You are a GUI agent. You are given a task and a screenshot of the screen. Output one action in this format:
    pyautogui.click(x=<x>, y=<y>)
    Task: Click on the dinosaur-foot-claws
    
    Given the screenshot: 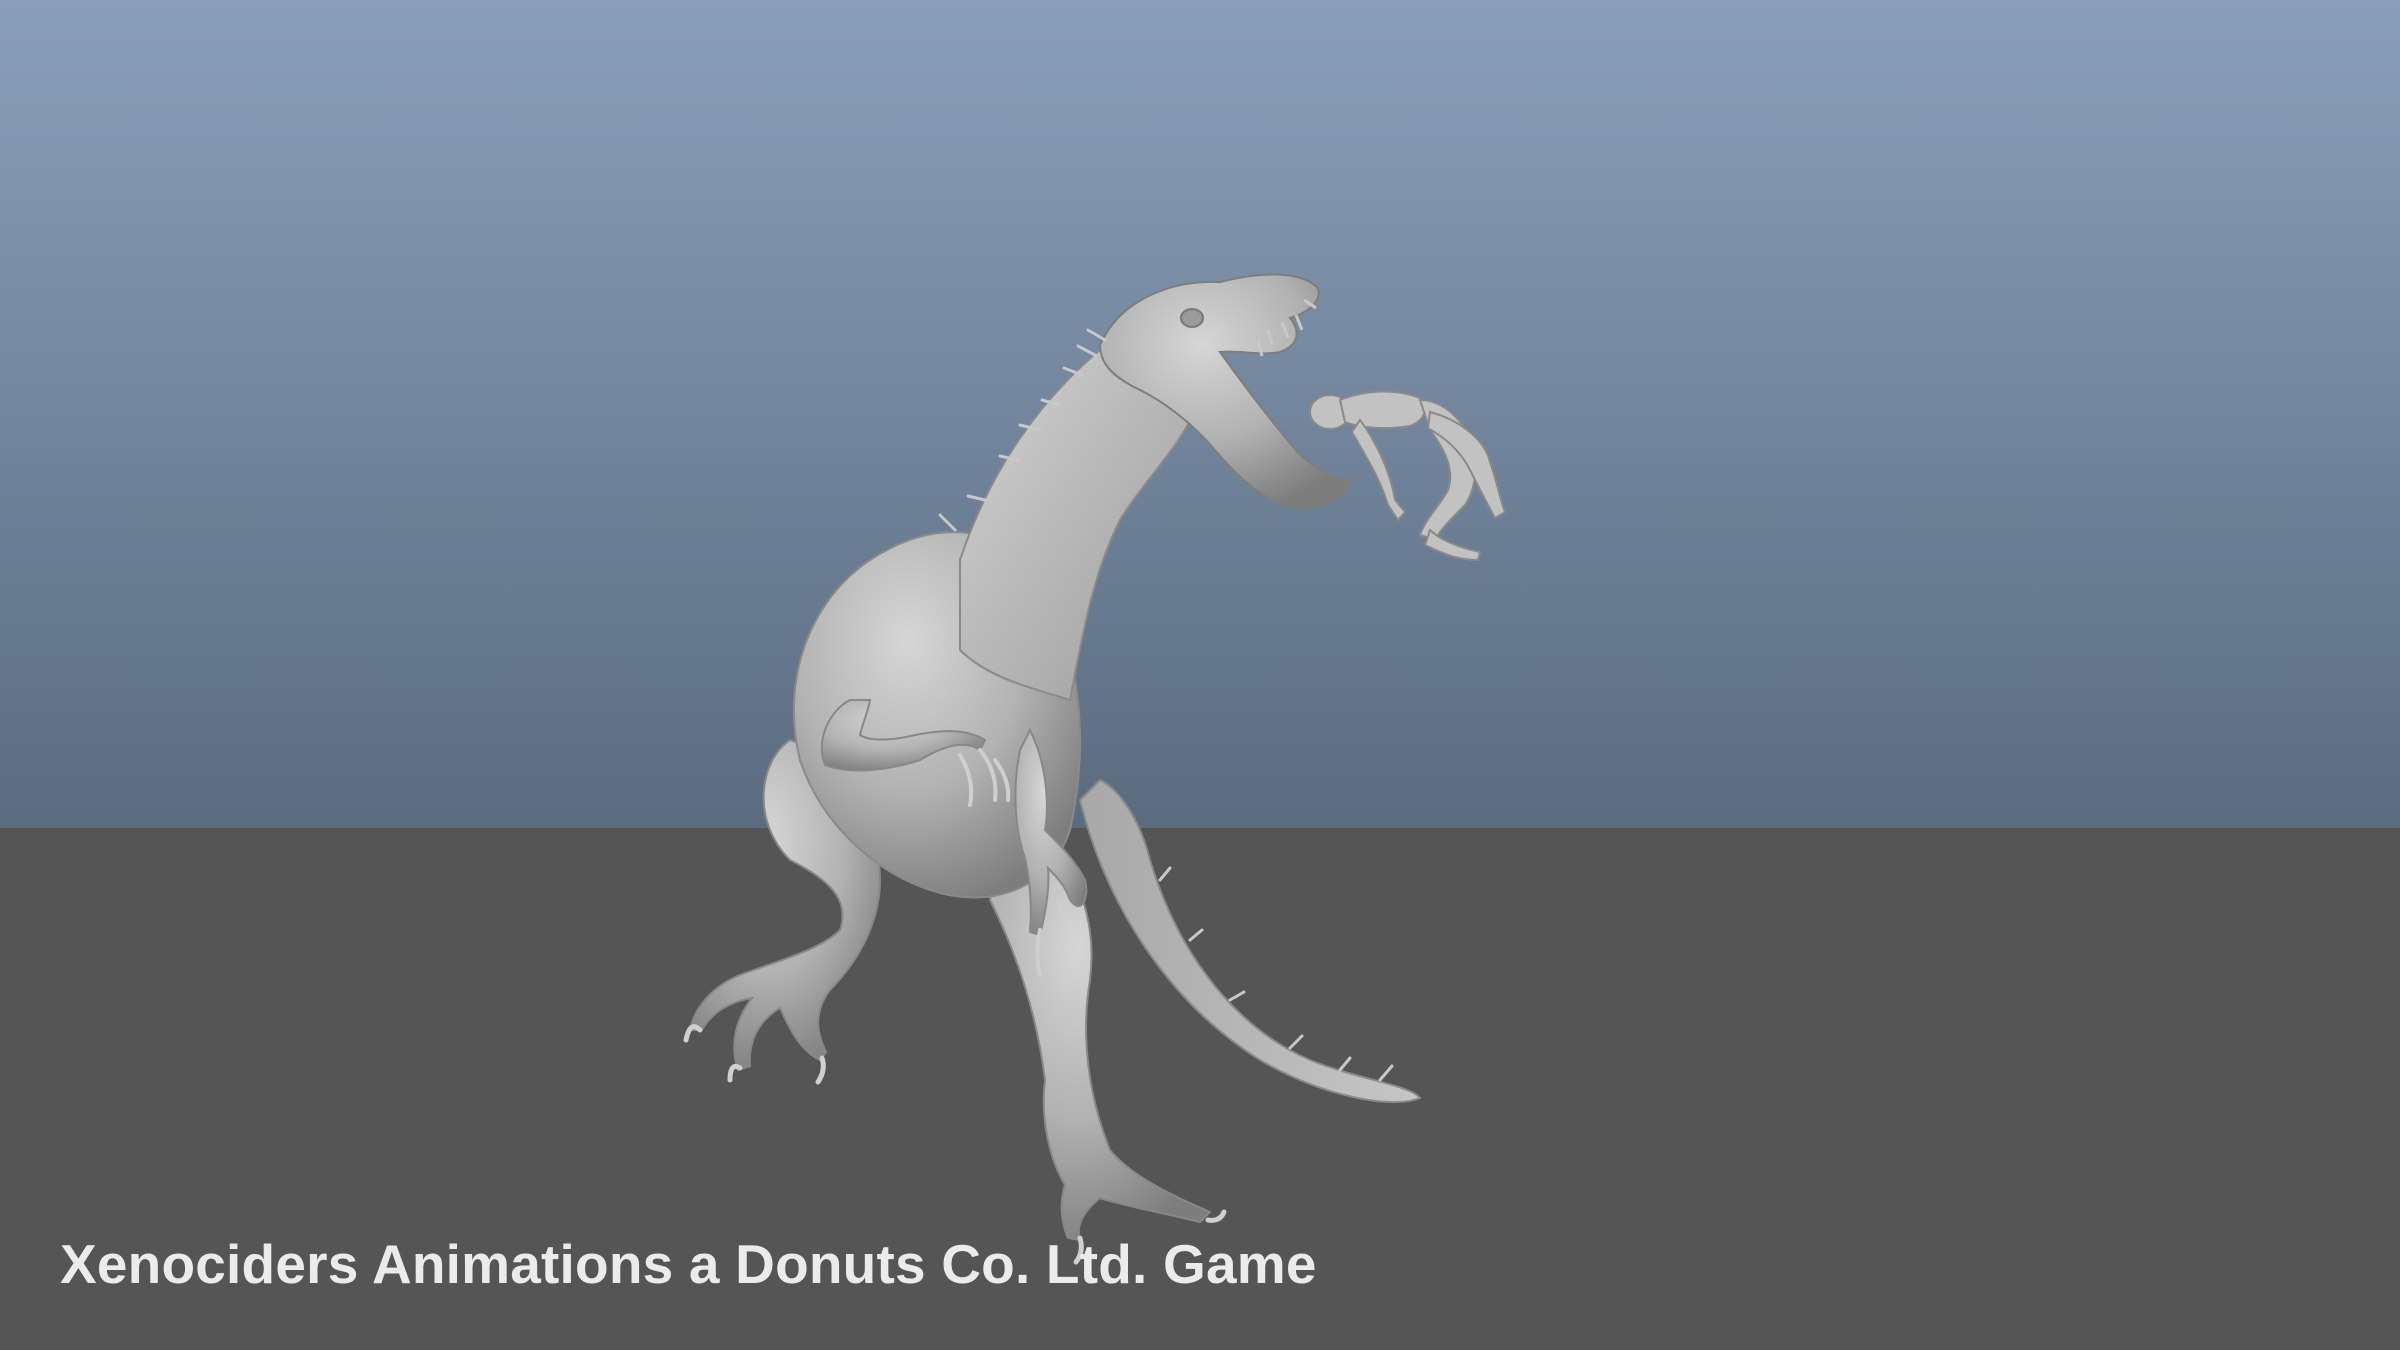 What is the action you would take?
    pyautogui.click(x=955, y=1144)
    